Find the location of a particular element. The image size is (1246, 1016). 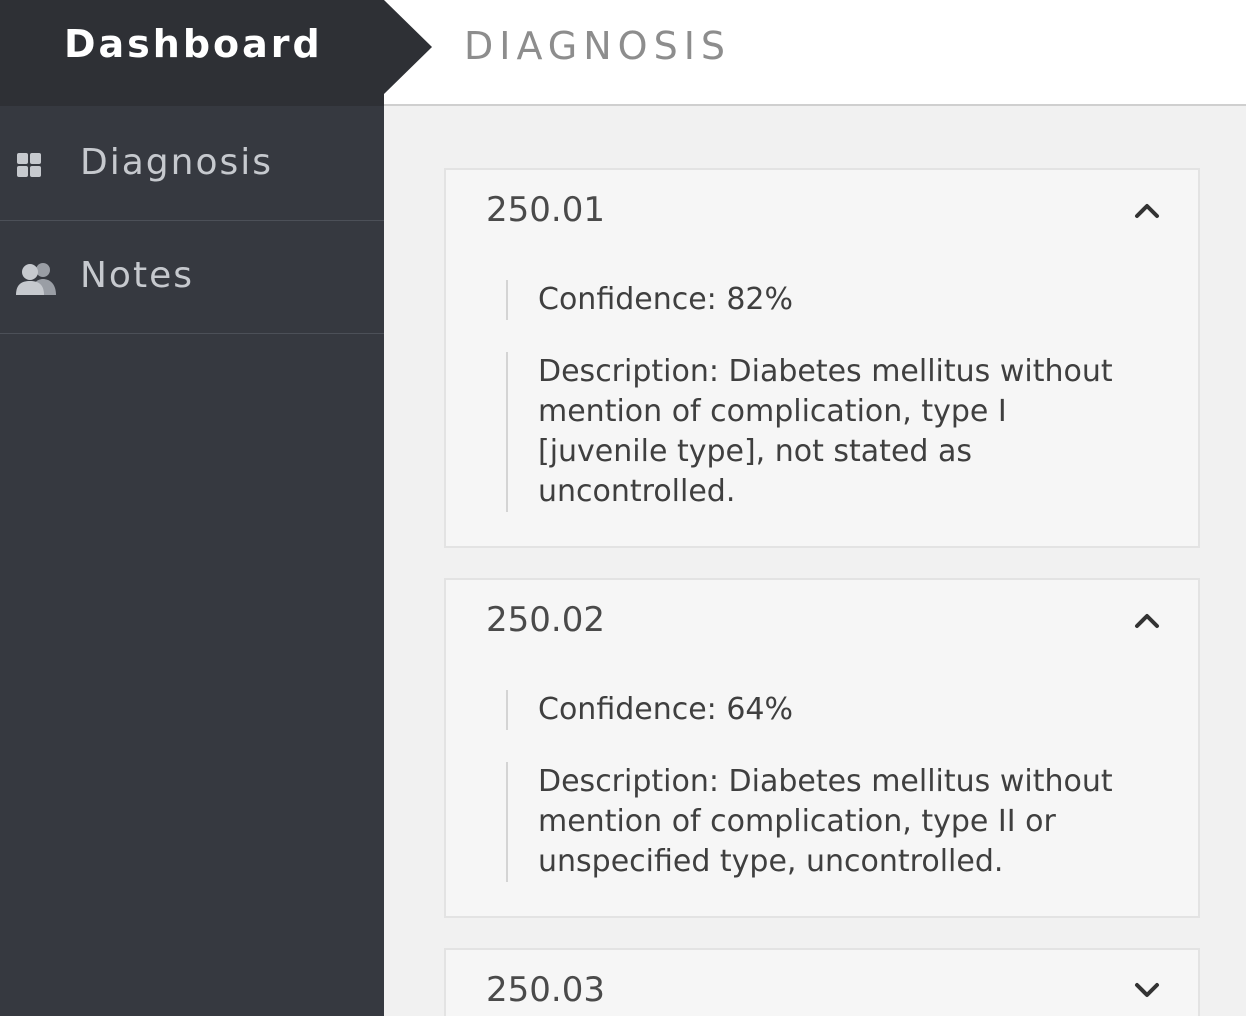

chevron-down-icon is located at coordinates (1147, 990).